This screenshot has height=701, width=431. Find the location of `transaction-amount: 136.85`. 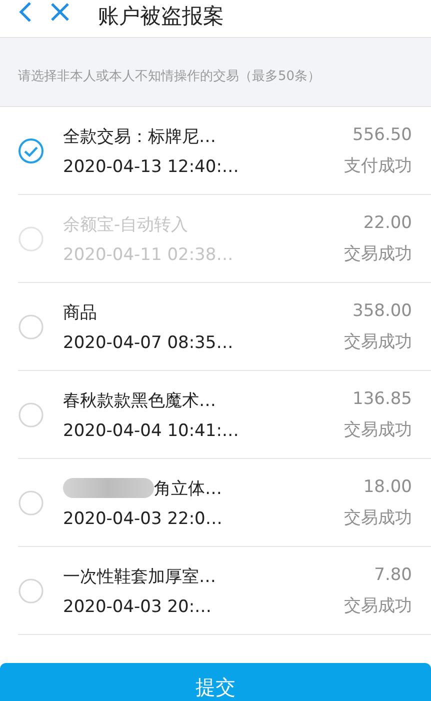

transaction-amount: 136.85 is located at coordinates (382, 398).